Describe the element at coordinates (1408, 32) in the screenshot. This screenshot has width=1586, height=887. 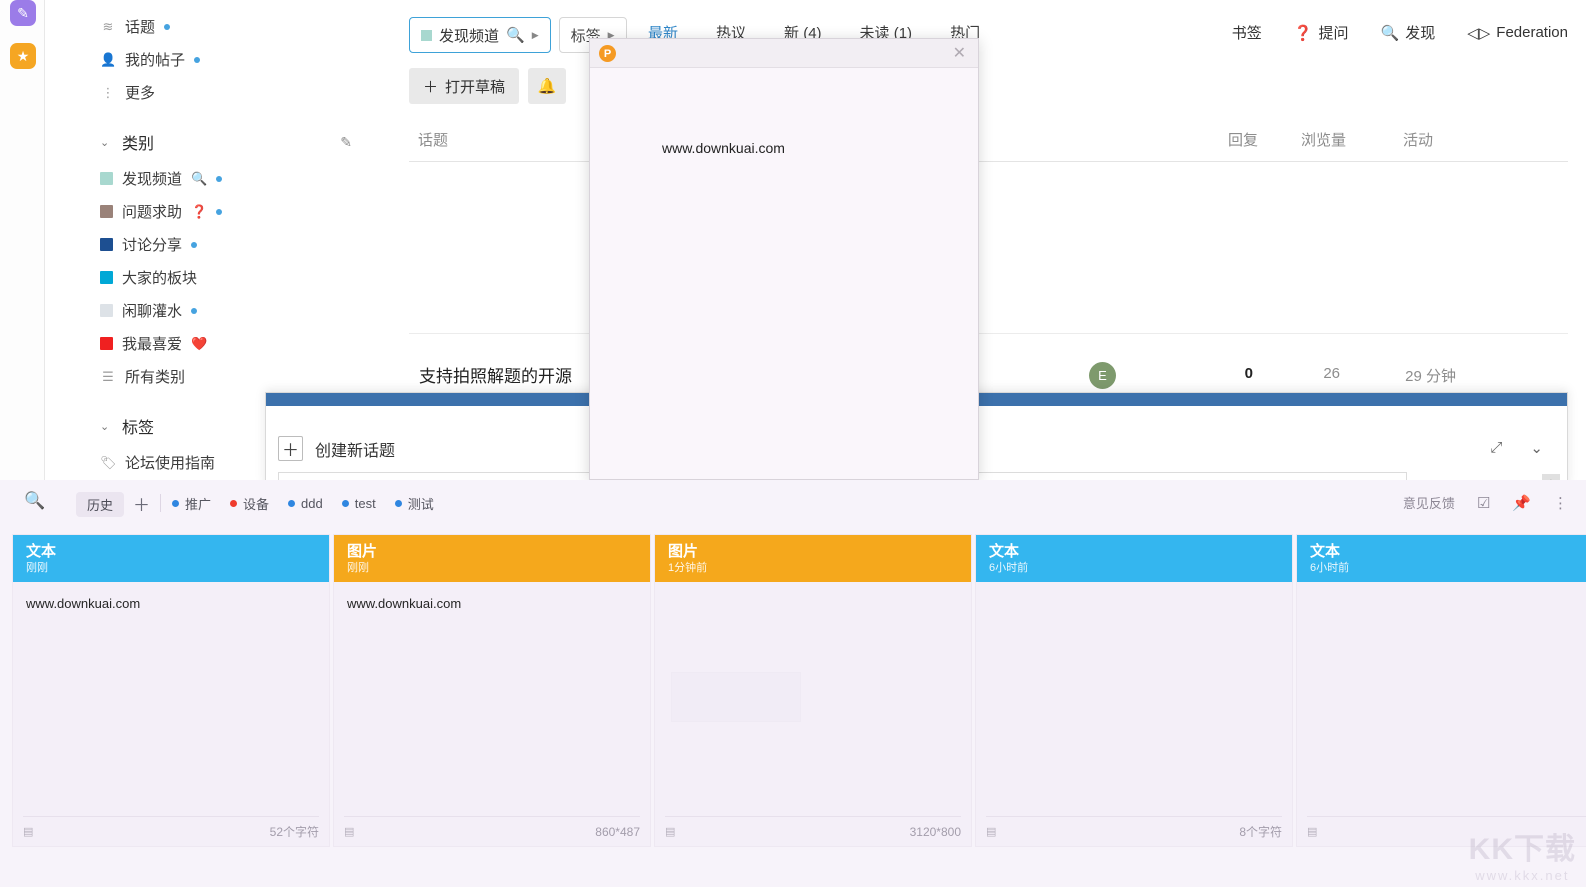
I see `nav-discover: 🔍 发现` at that location.